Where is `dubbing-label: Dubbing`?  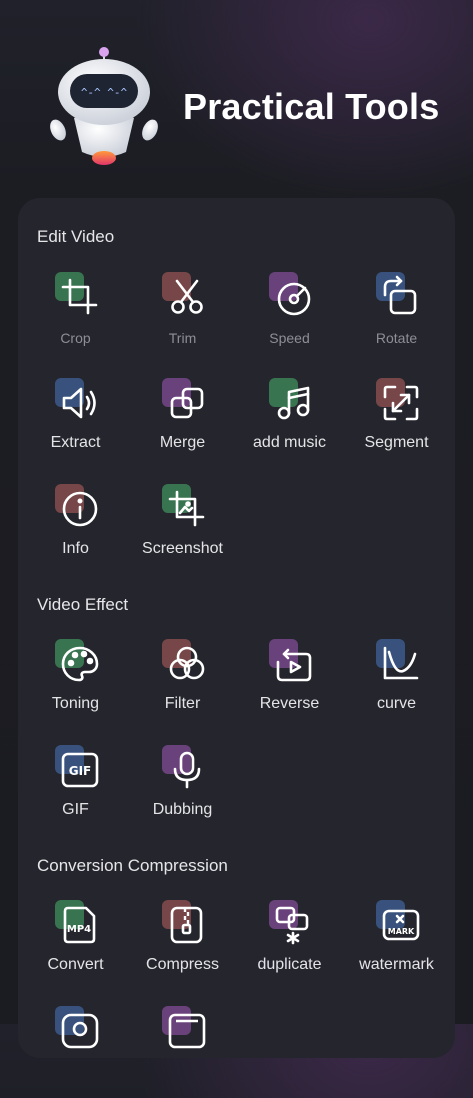 dubbing-label: Dubbing is located at coordinates (182, 809).